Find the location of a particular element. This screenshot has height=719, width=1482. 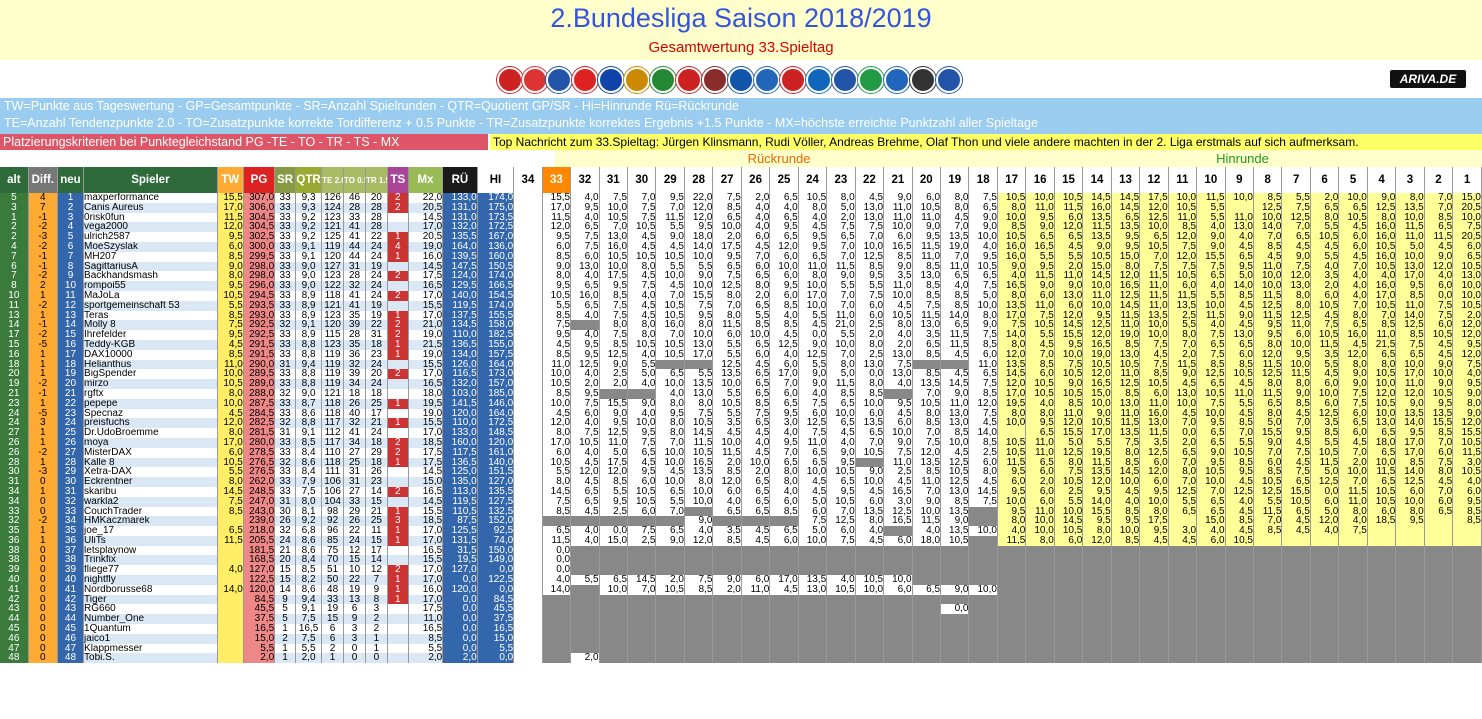

col-spieltag-26: 26 is located at coordinates (756, 180).